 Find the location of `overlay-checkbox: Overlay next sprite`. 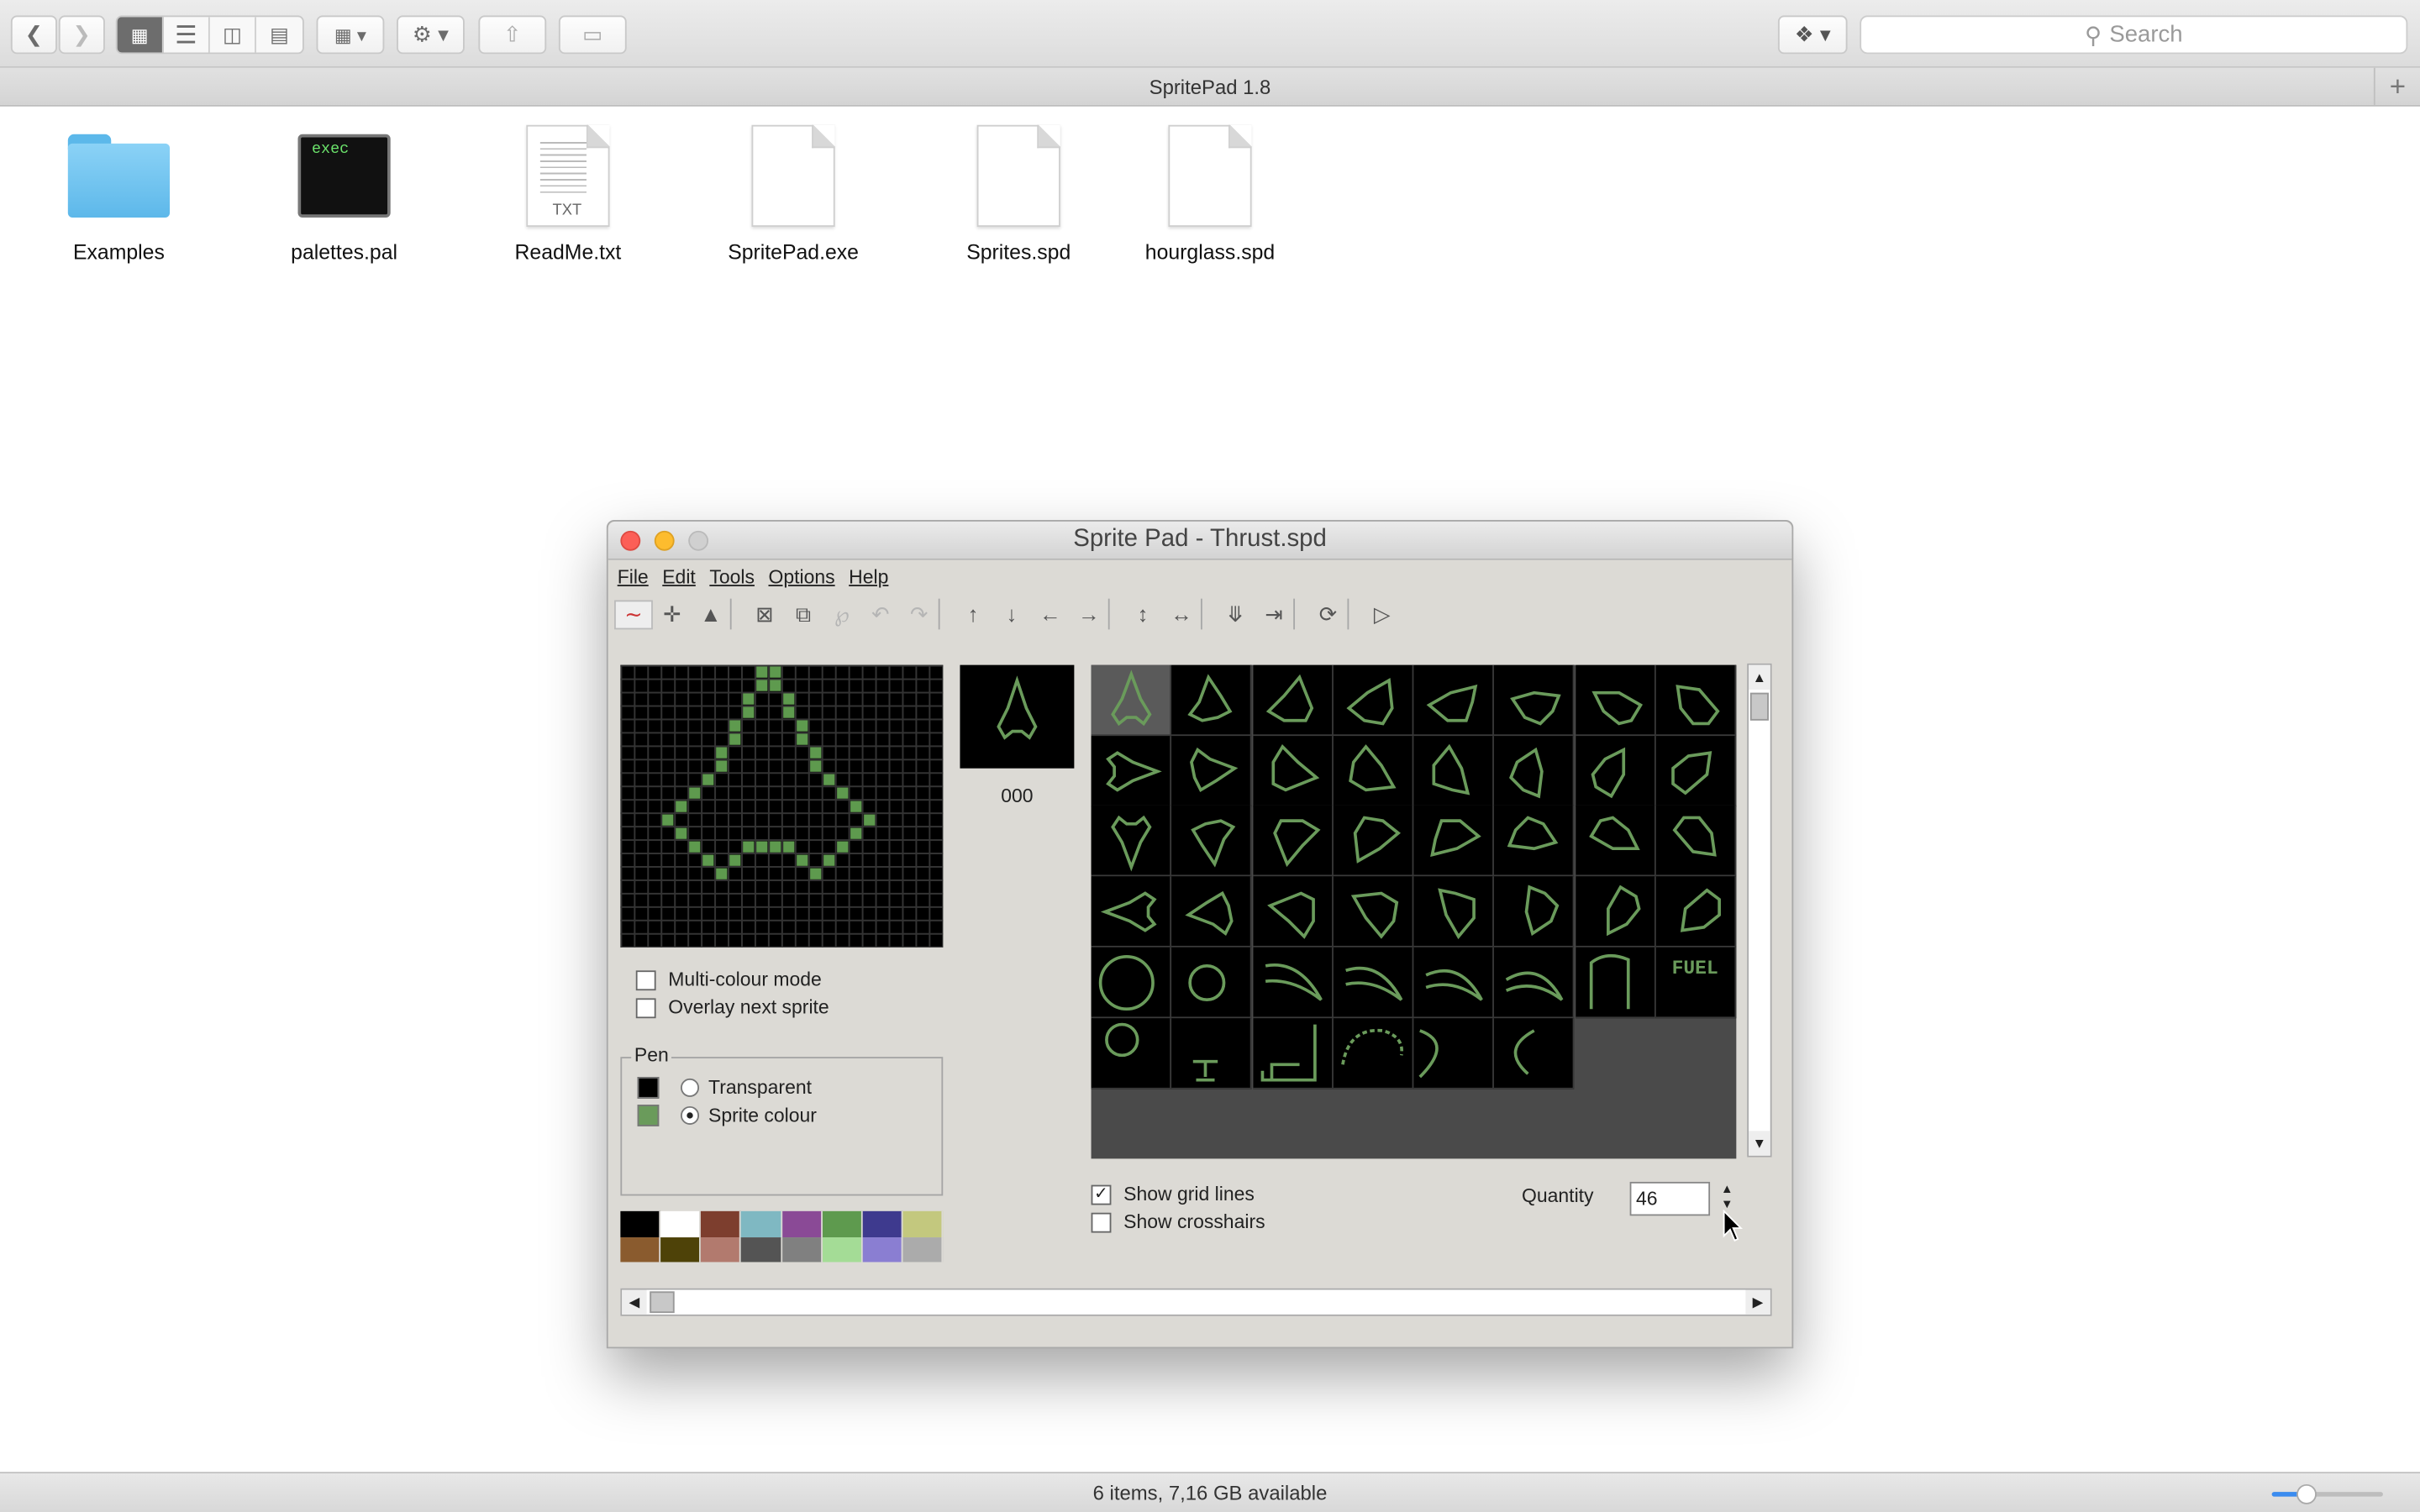

overlay-checkbox: Overlay next sprite is located at coordinates (732, 1007).